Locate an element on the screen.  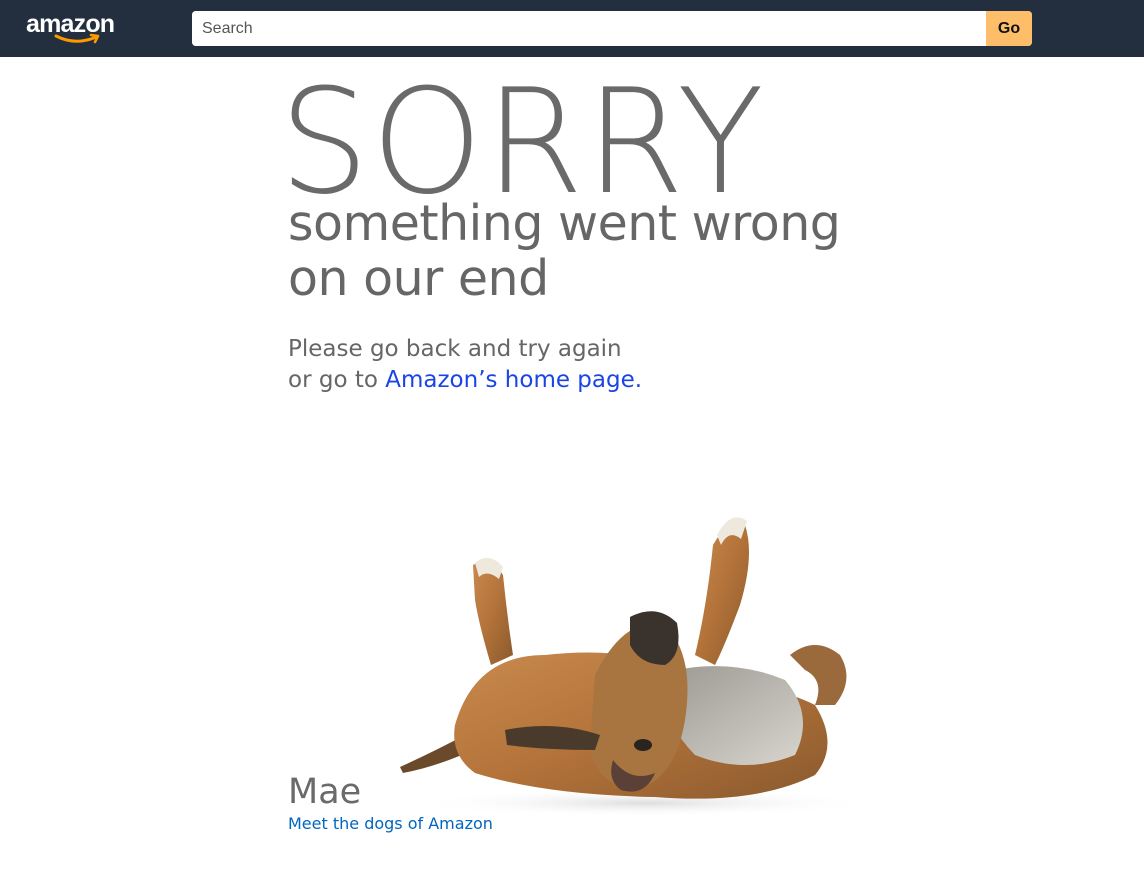
instruction-prefix: or go to is located at coordinates (337, 380).